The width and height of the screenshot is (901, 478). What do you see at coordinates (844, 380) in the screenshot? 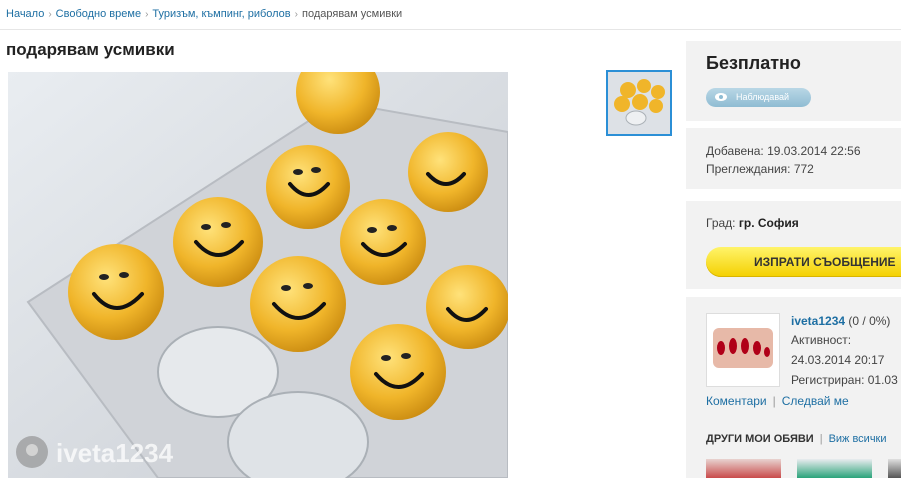
I see `registered-date: Регистриран: 01.03` at bounding box center [844, 380].